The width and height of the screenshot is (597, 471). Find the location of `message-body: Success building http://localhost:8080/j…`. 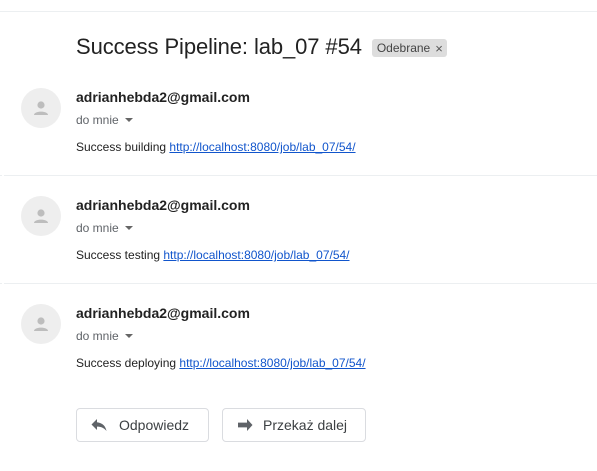

message-body: Success building http://localhost:8080/j… is located at coordinates (216, 147).